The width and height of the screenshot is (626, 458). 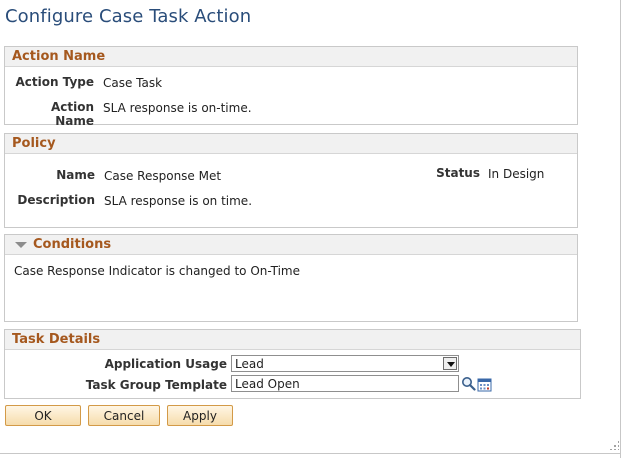 I want to click on policy-description-value: SLA response is on time., so click(x=178, y=201).